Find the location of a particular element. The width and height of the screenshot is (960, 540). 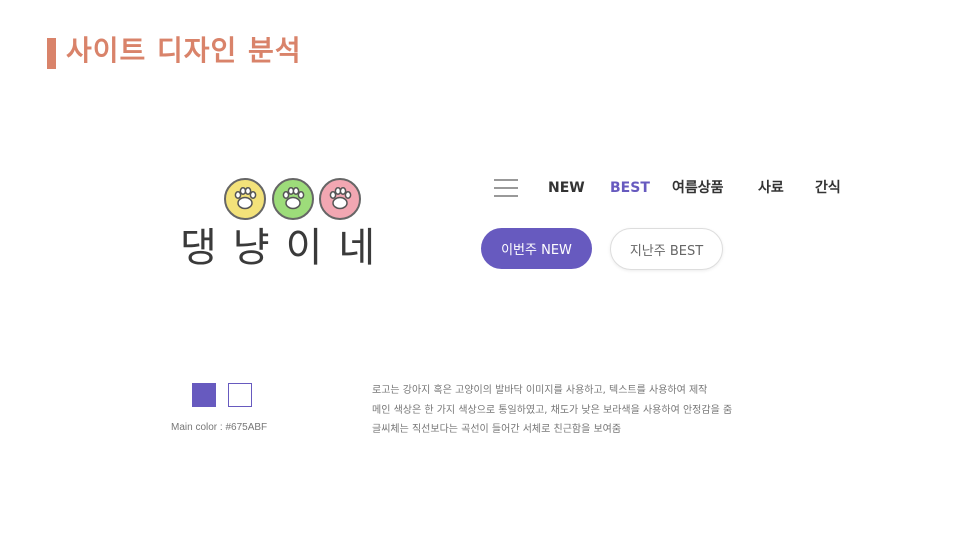

title-accent-bar is located at coordinates (51, 53).